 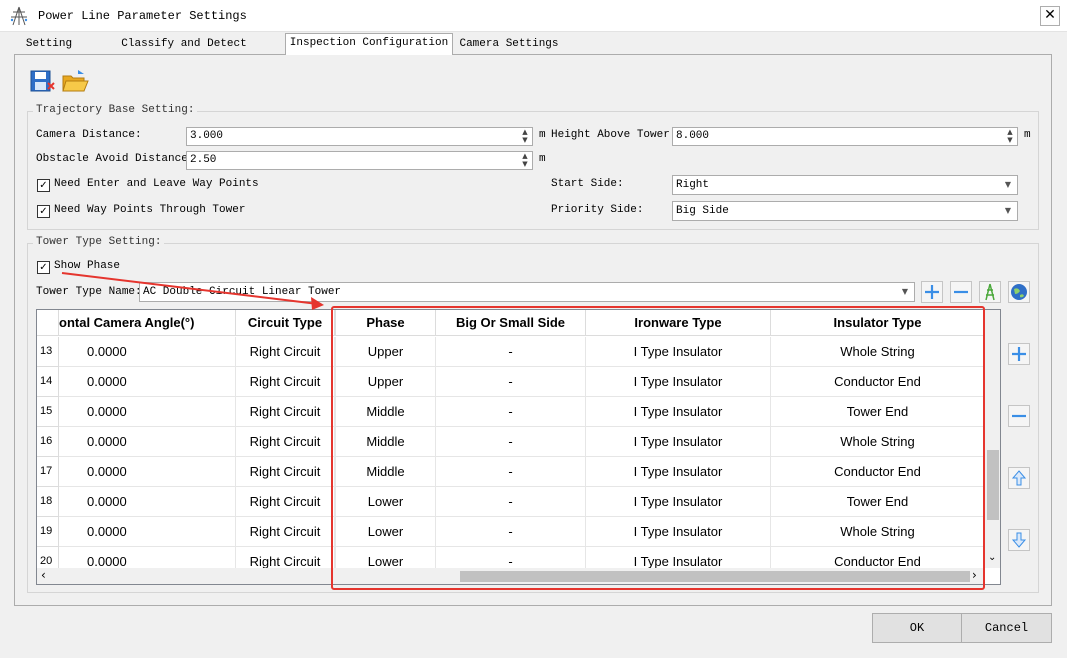 What do you see at coordinates (369, 44) in the screenshot?
I see `tab-inspection-configuration: Inspection Configuration` at bounding box center [369, 44].